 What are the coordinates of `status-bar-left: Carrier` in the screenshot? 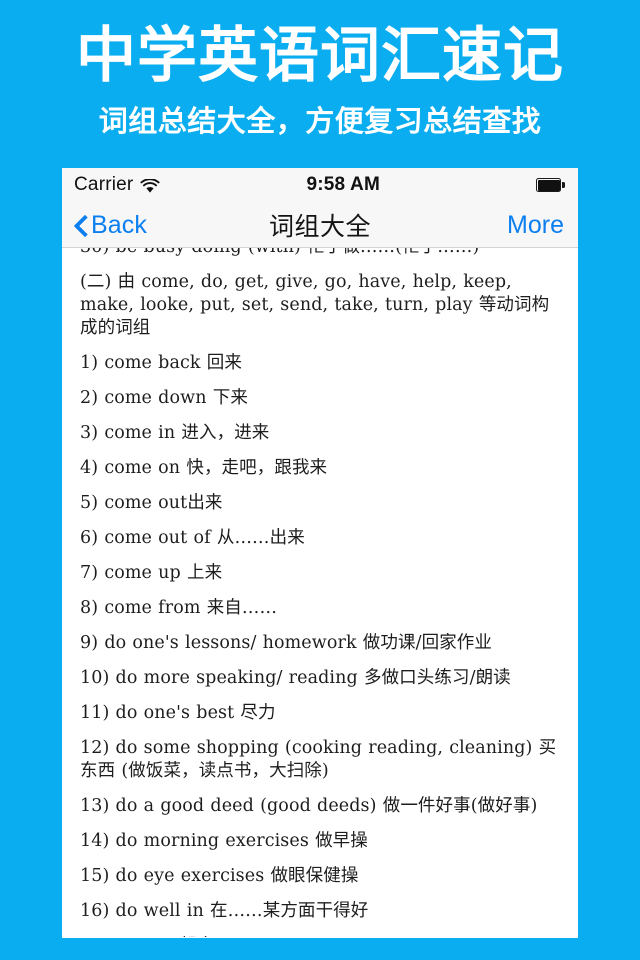 It's located at (117, 185).